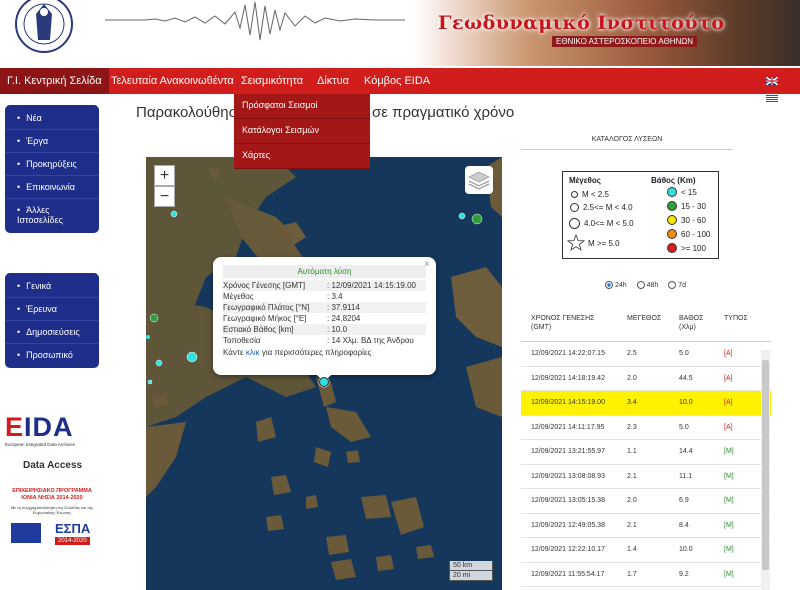  Describe the element at coordinates (618, 285) in the screenshot. I see `period-24h-radio: 24h` at that location.